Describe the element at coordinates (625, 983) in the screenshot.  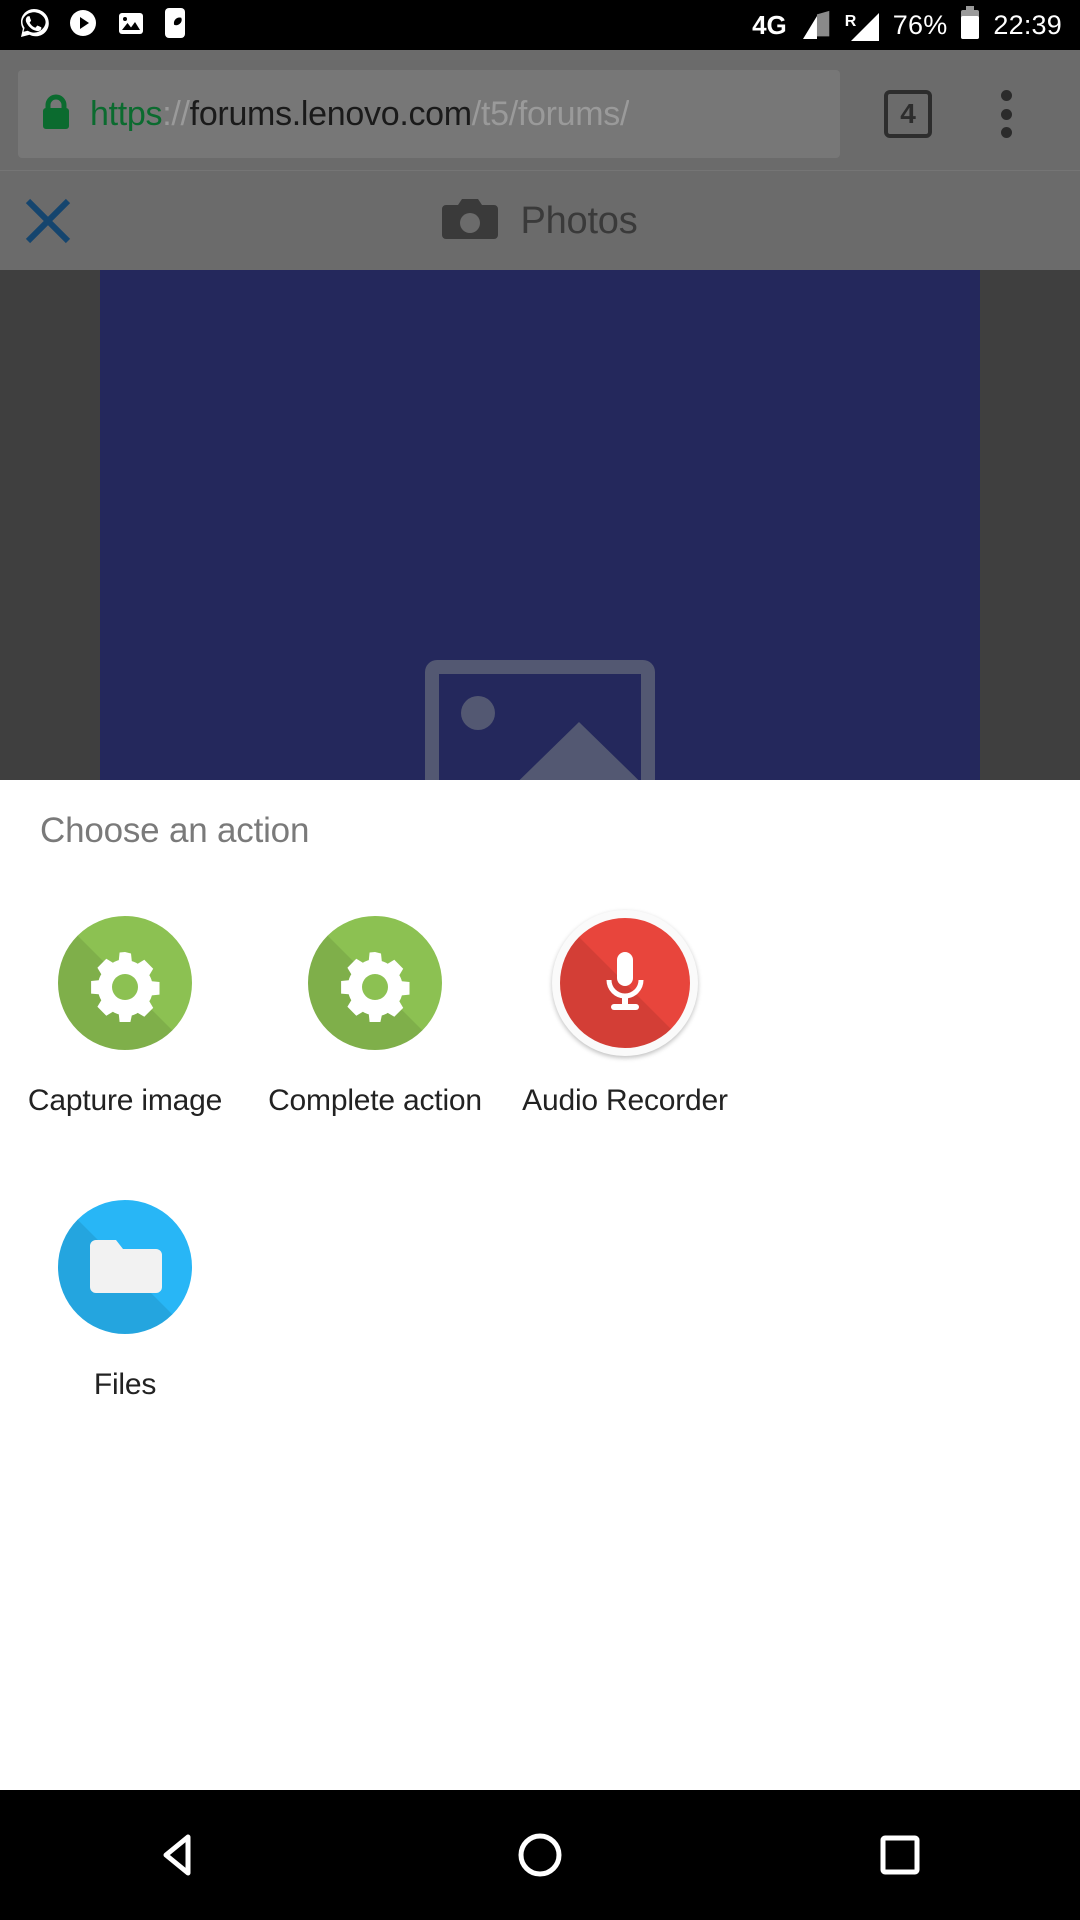
I see `microphone-icon` at that location.